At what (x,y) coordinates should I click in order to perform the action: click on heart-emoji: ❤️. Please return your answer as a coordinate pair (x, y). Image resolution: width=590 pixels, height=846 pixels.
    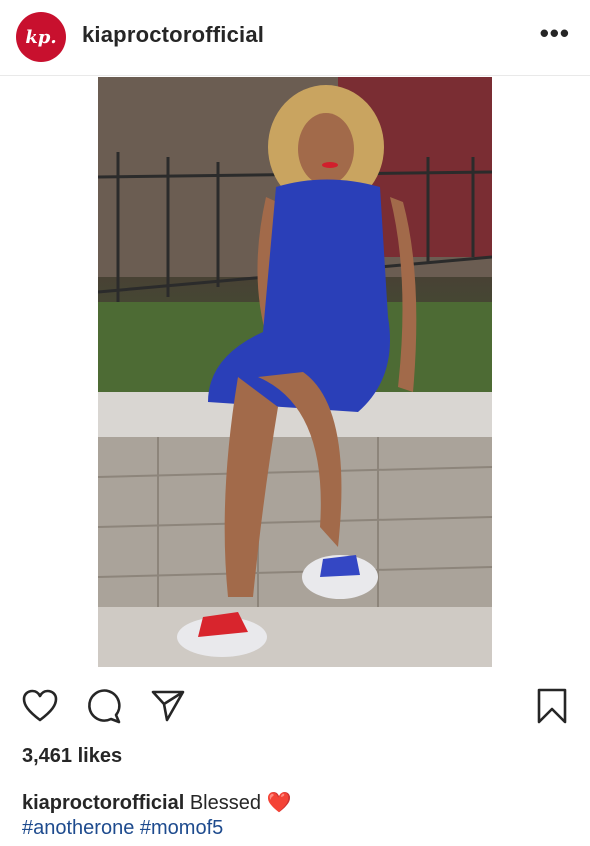
    Looking at the image, I should click on (279, 803).